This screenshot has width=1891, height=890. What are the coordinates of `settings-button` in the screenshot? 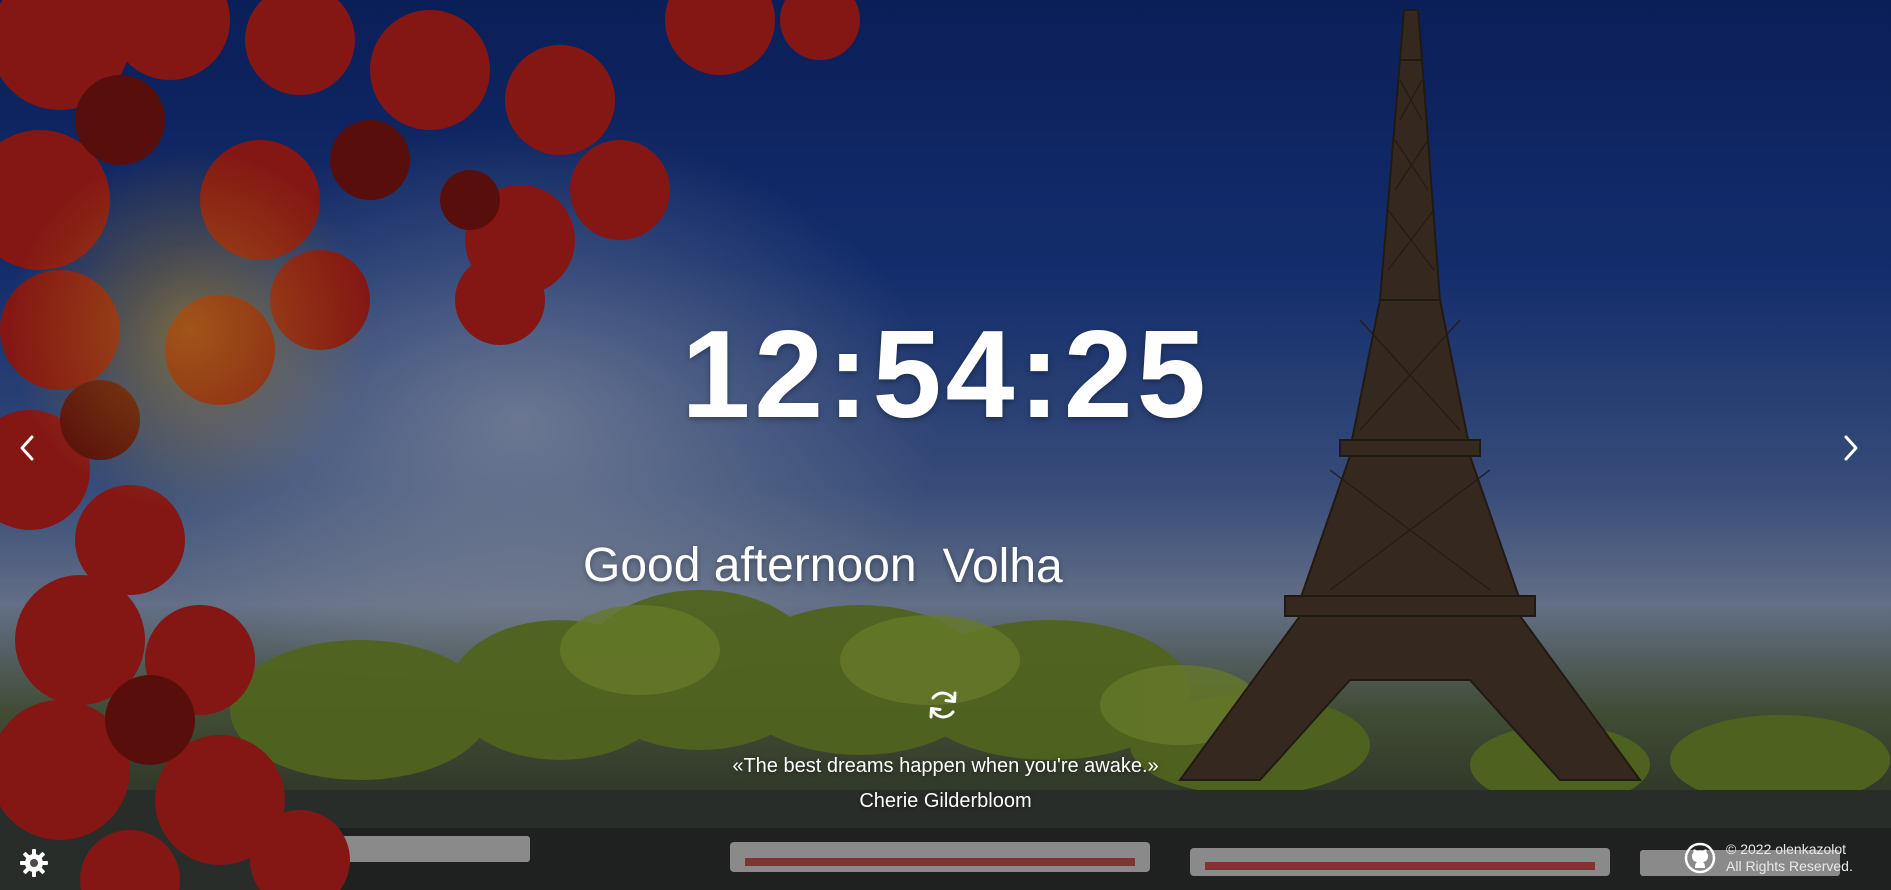 It's located at (34, 863).